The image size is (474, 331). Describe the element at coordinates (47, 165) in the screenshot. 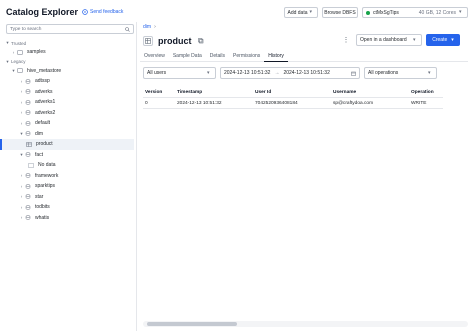

I see `tree-item-label: No data` at that location.